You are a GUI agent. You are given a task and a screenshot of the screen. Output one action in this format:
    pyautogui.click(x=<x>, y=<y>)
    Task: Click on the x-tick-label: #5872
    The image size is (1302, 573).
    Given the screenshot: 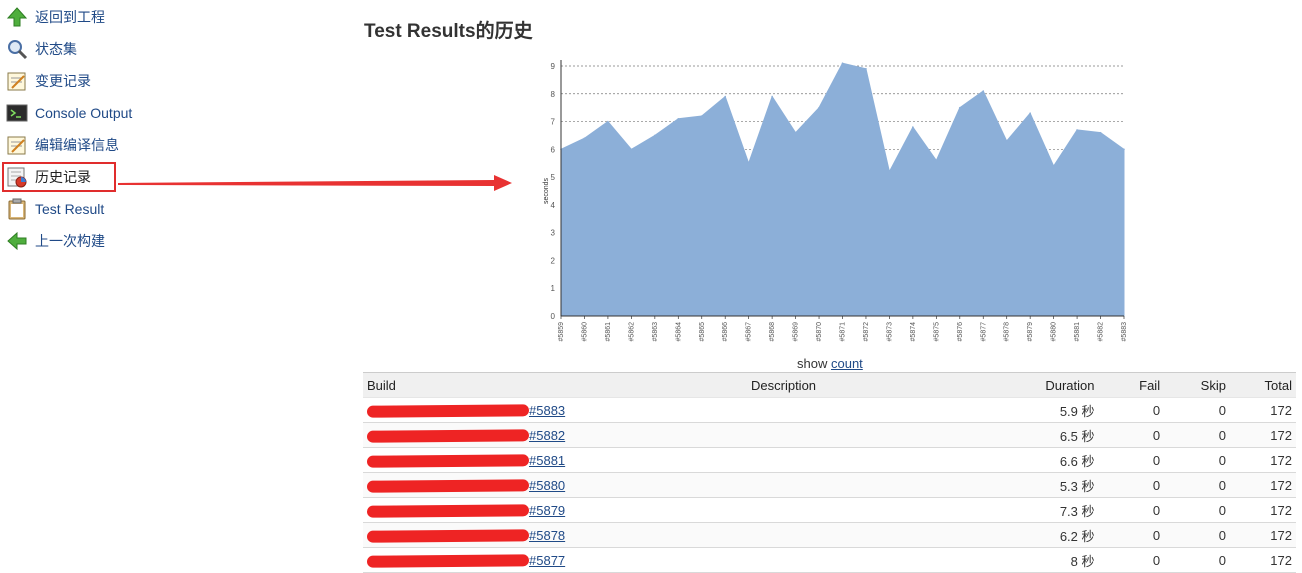 What is the action you would take?
    pyautogui.click(x=866, y=332)
    